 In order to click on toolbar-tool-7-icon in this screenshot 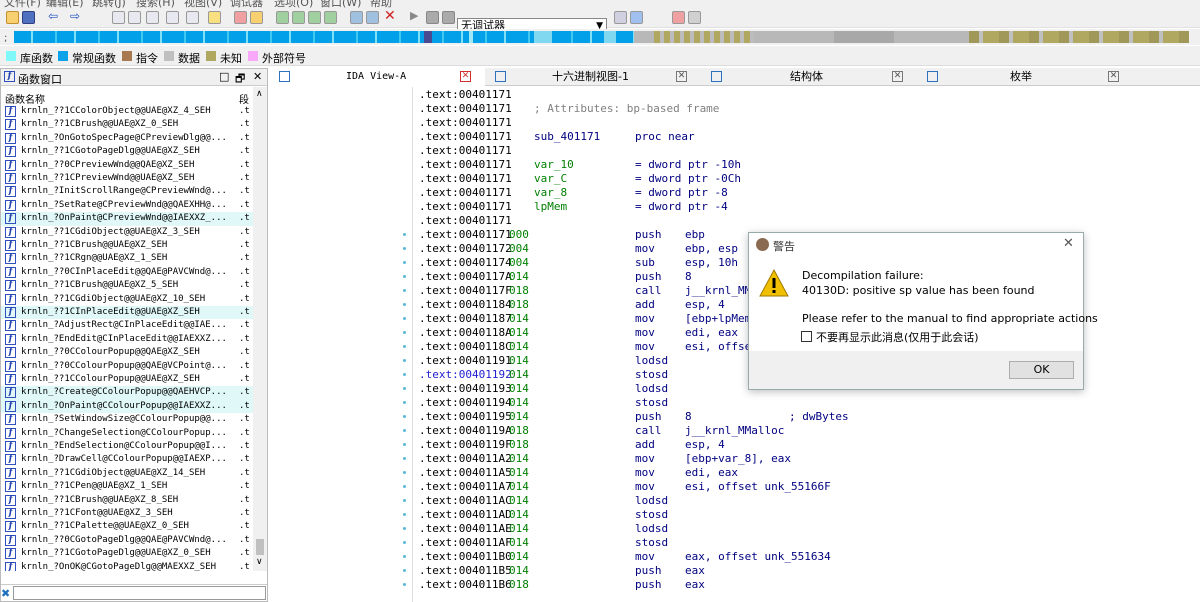, I will do `click(240, 17)`.